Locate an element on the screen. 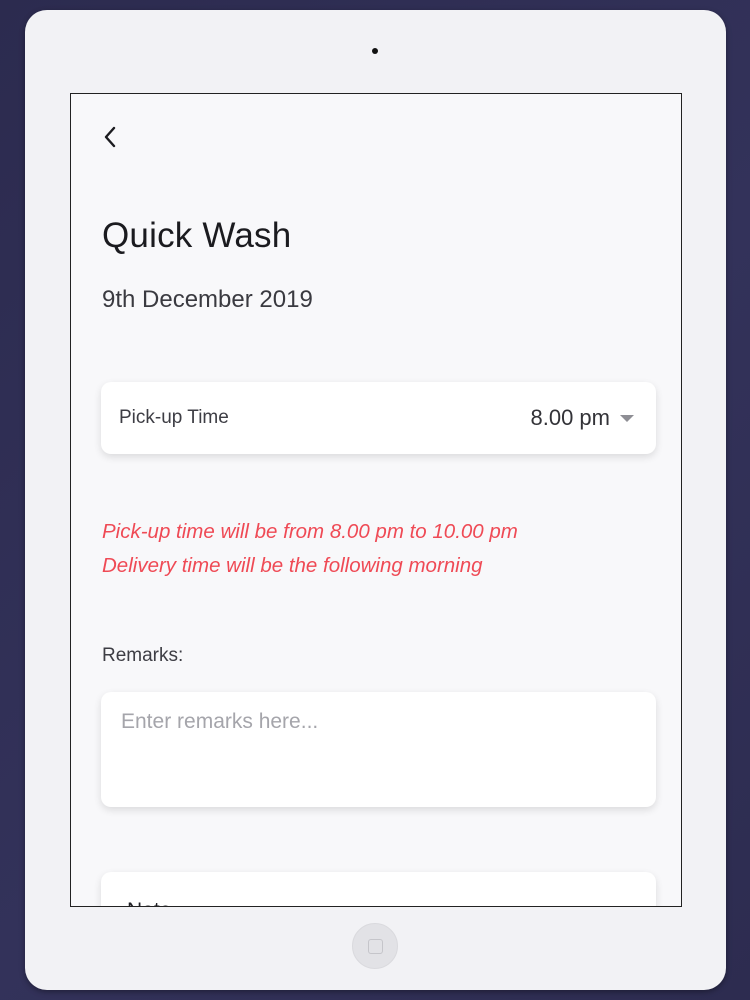 This screenshot has height=1000, width=750. back-button is located at coordinates (110, 137).